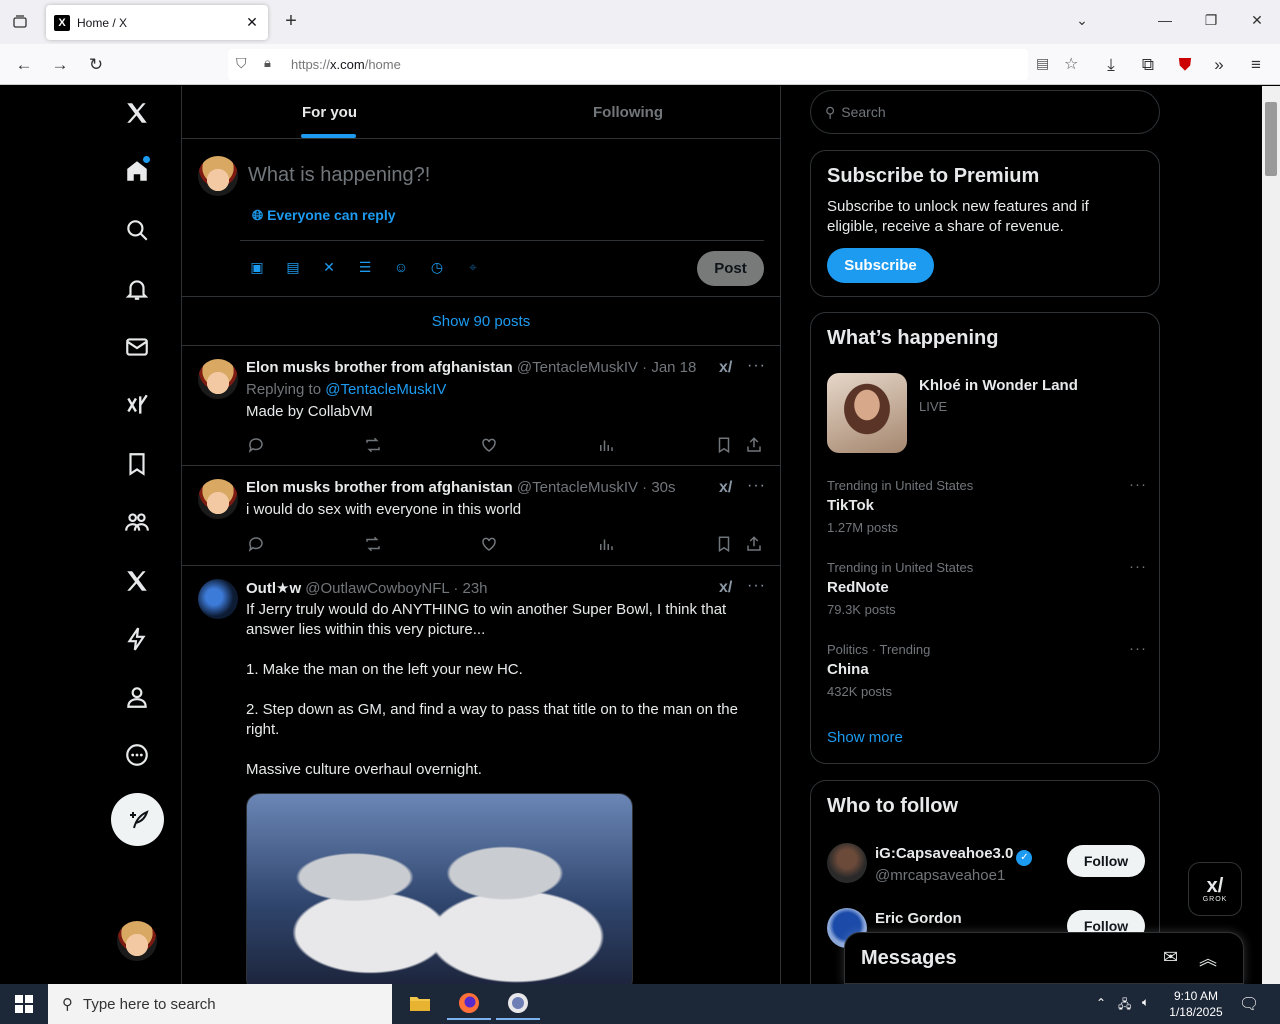 This screenshot has height=1024, width=1280. I want to click on firefox-icon, so click(469, 1004).